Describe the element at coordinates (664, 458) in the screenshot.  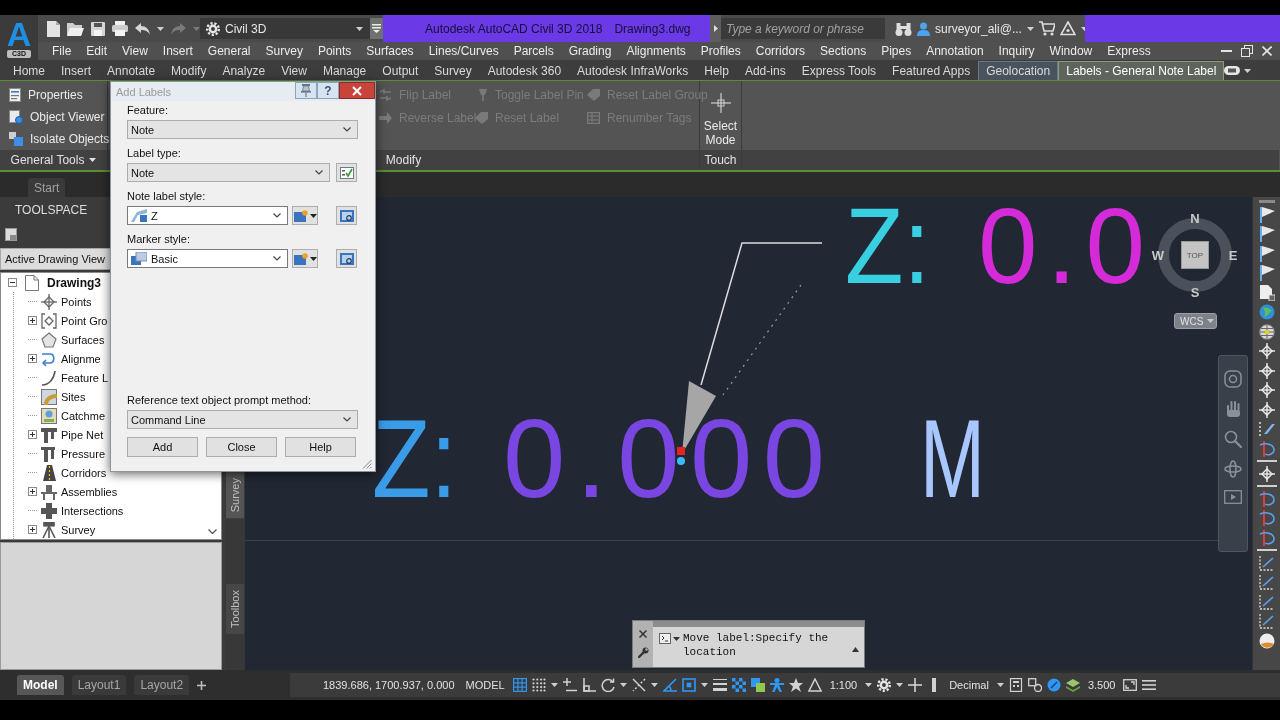
I see `annotation-text: 0.000` at that location.